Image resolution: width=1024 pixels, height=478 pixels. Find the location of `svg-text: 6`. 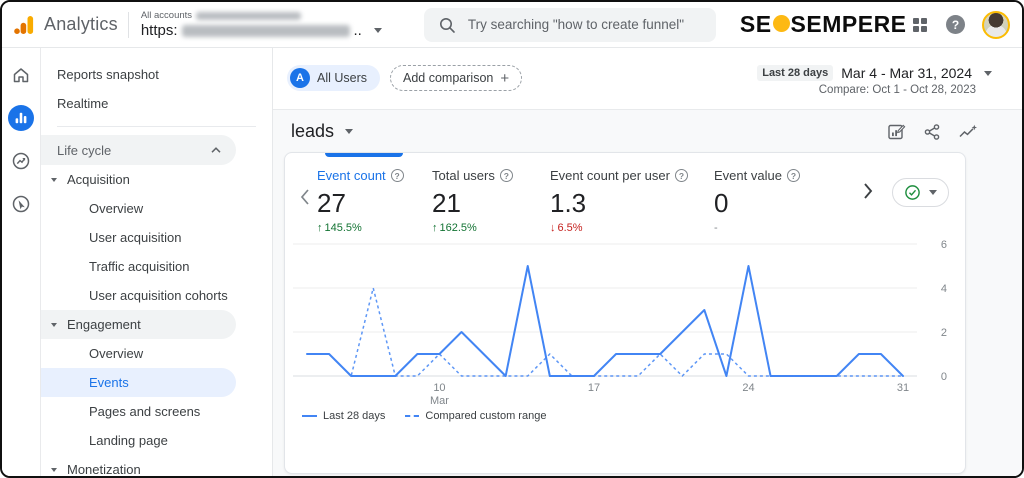

svg-text: 6 is located at coordinates (944, 245).